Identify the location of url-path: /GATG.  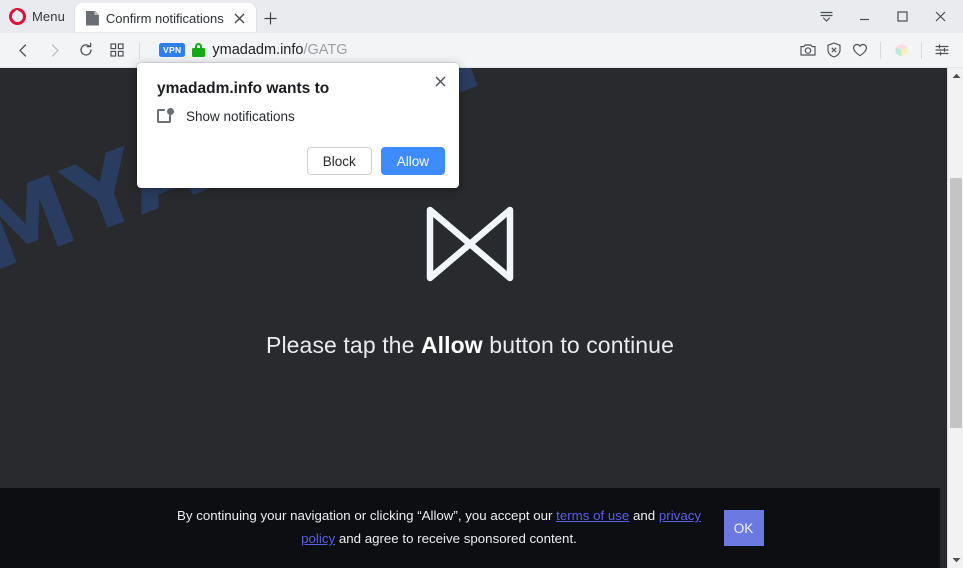
(325, 50).